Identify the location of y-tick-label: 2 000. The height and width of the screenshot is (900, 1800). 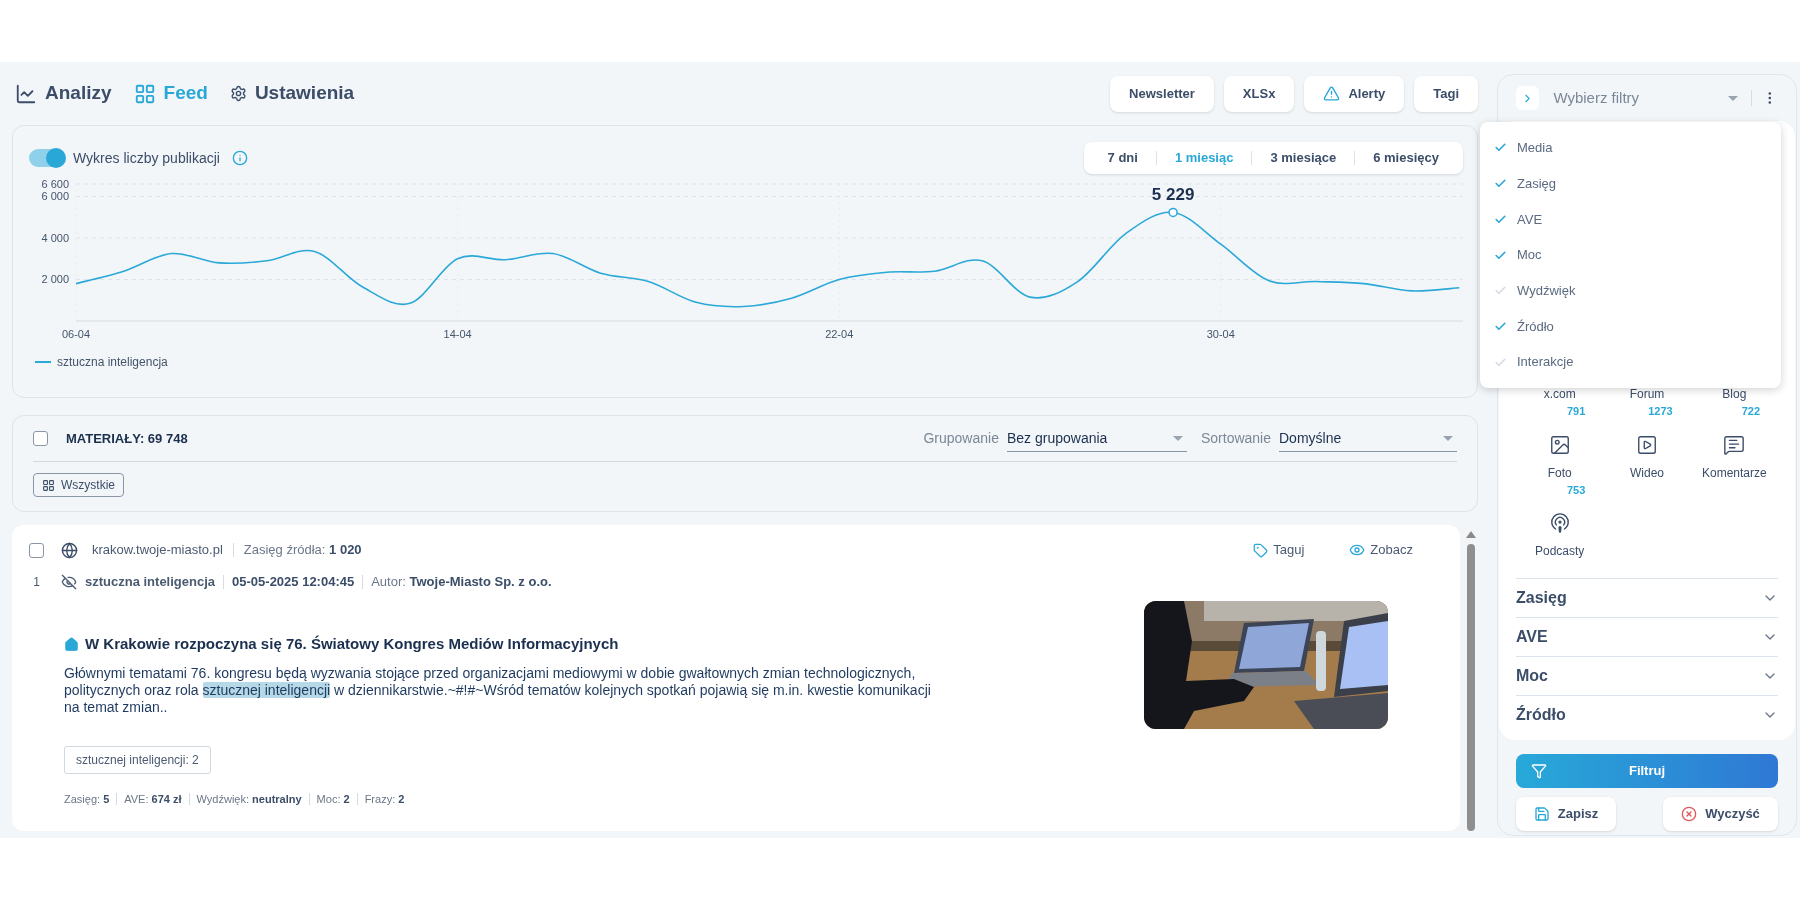
(55, 279).